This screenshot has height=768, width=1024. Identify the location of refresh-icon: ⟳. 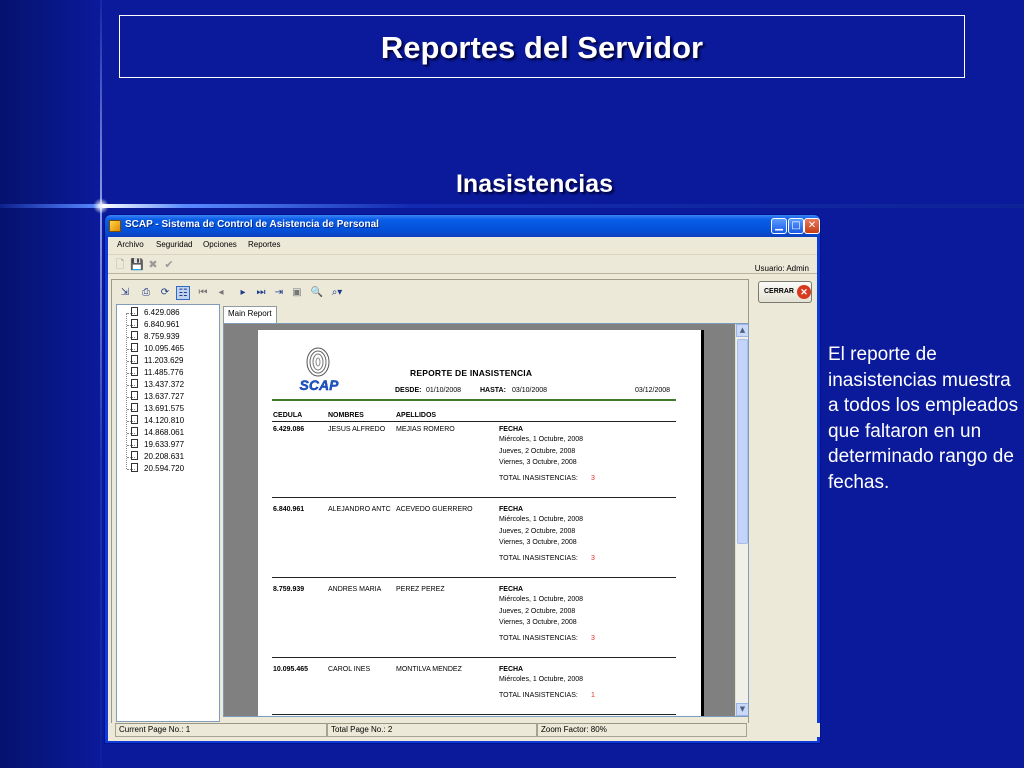
(165, 293).